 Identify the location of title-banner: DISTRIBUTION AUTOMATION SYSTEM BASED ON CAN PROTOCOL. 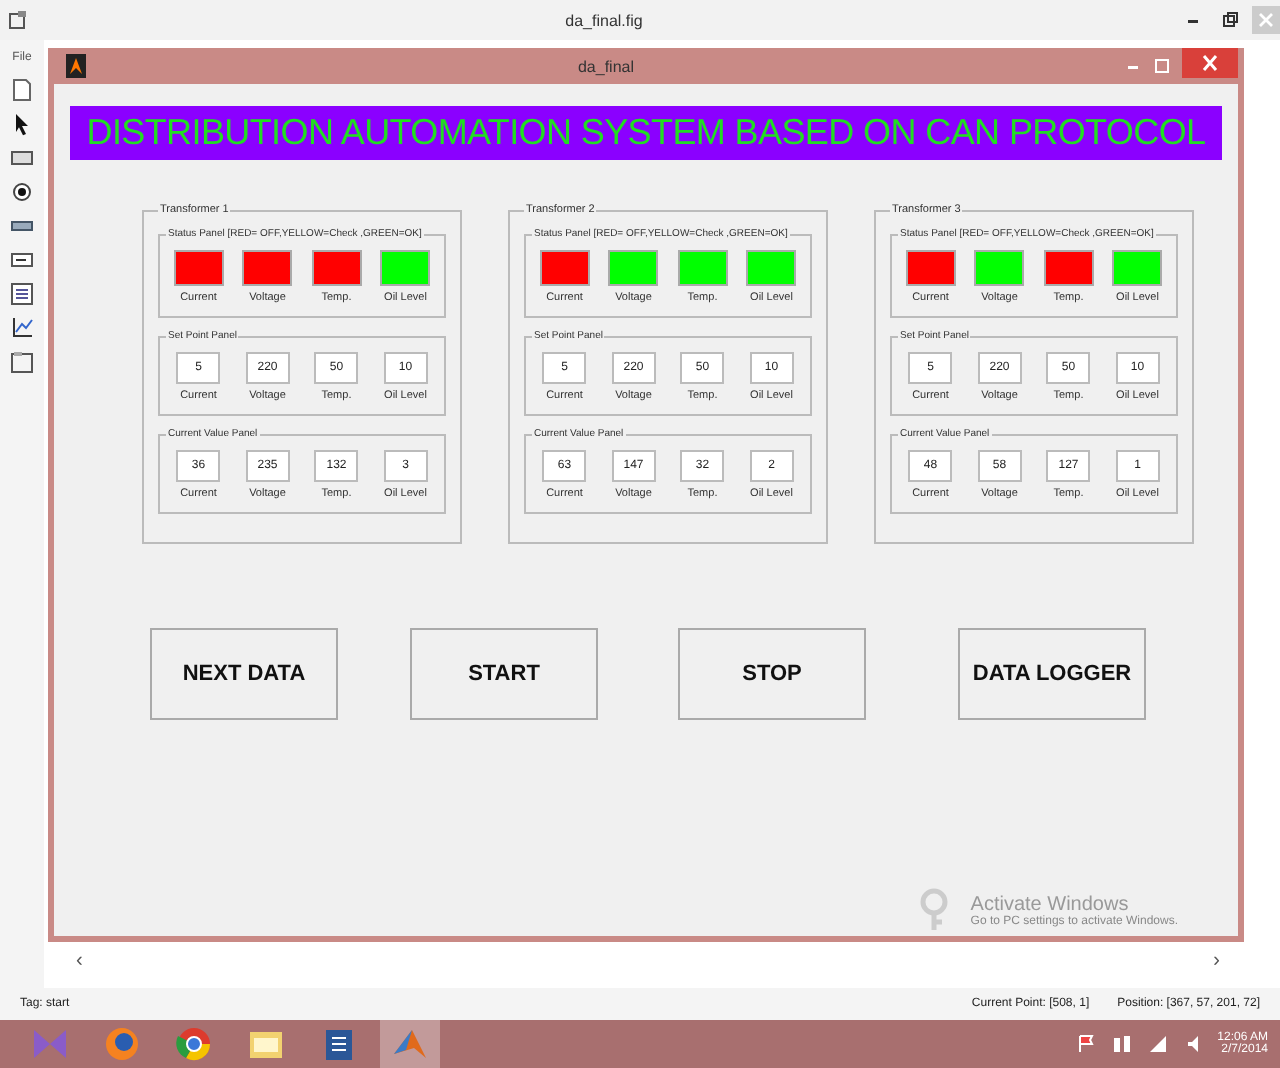
(646, 133).